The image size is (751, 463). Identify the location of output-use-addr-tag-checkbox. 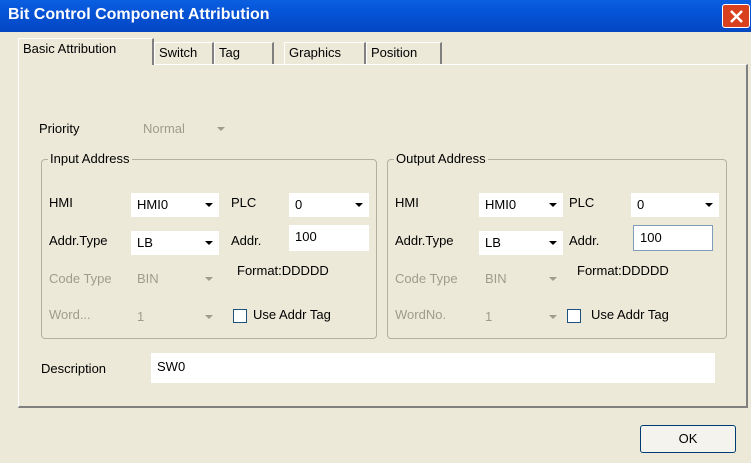
(574, 316).